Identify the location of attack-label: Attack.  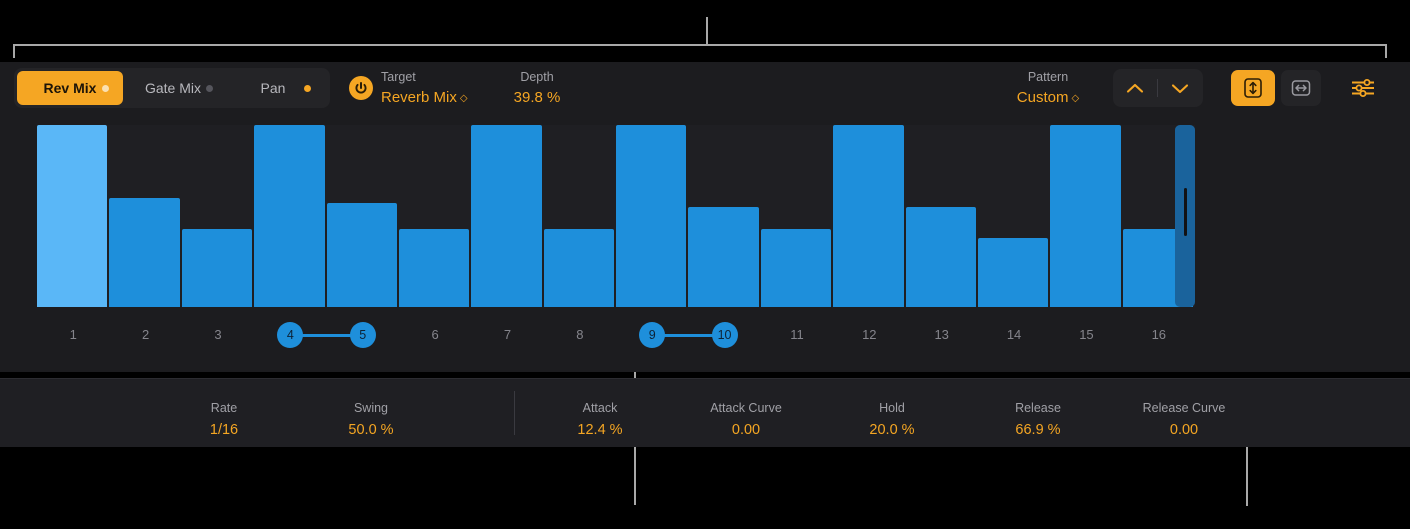
(600, 408).